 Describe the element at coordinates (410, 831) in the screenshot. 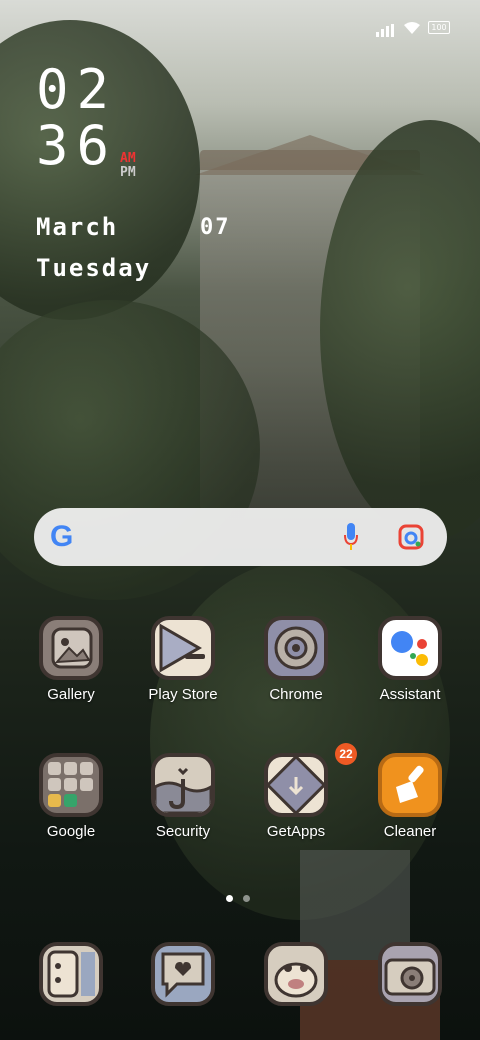

I see `app-label: Cleaner` at that location.